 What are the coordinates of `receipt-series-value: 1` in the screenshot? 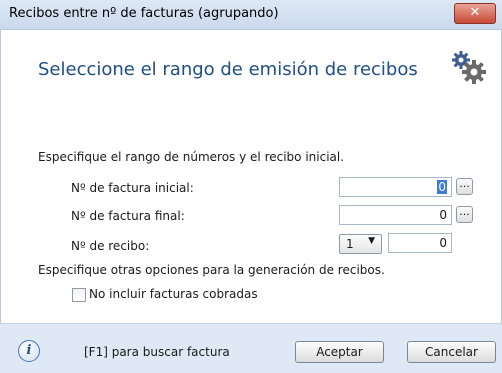 It's located at (350, 244).